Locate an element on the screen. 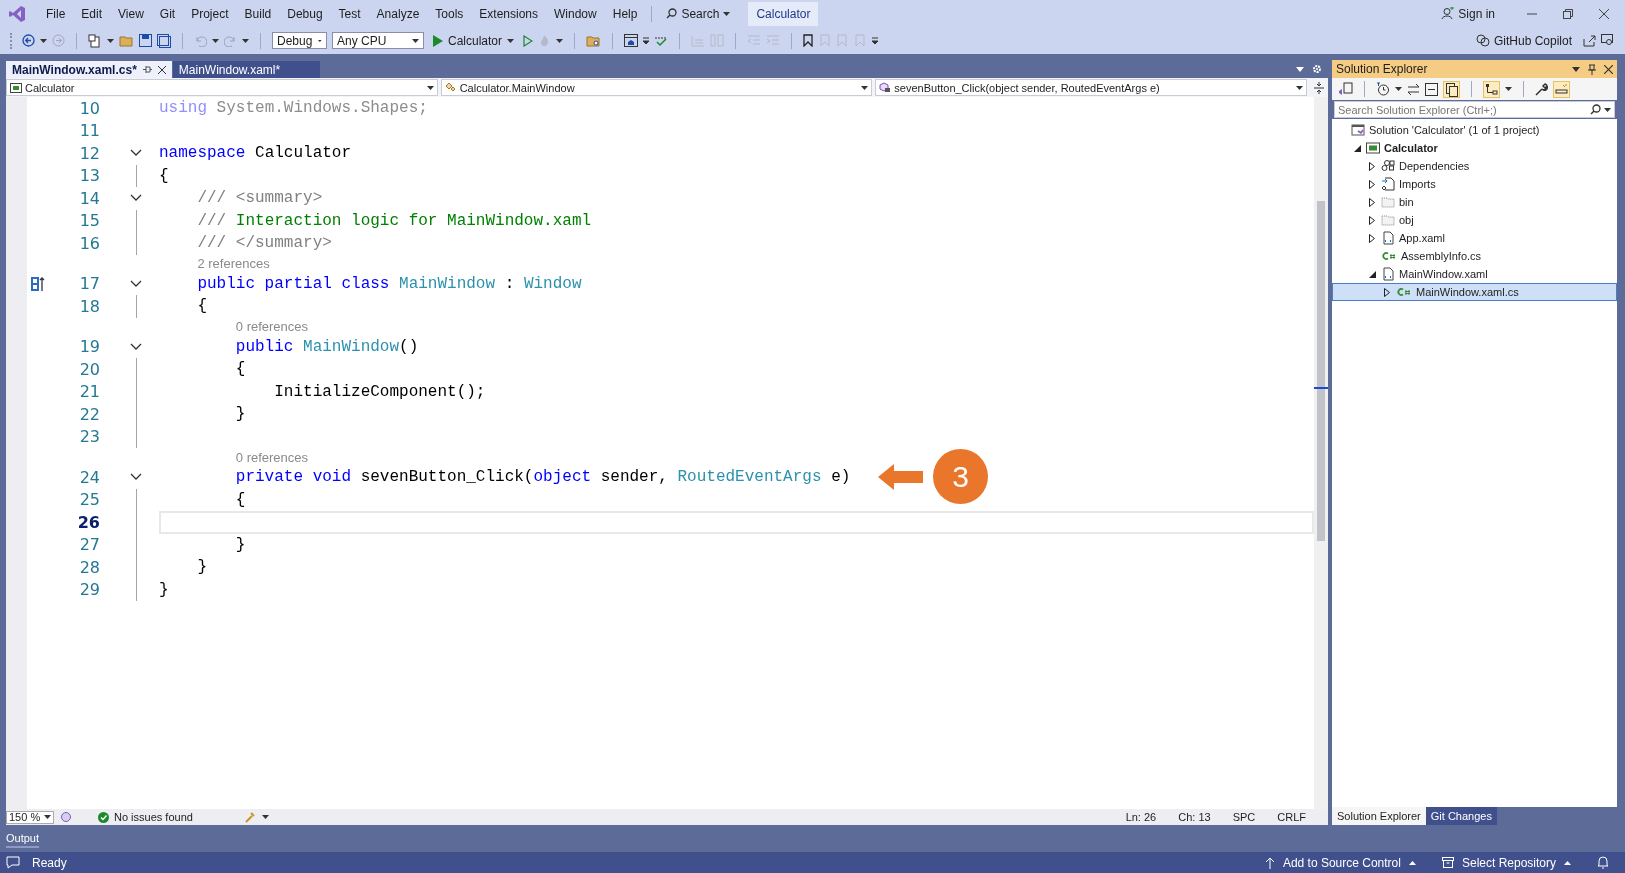 This screenshot has height=873, width=1625. back-icon is located at coordinates (28, 40).